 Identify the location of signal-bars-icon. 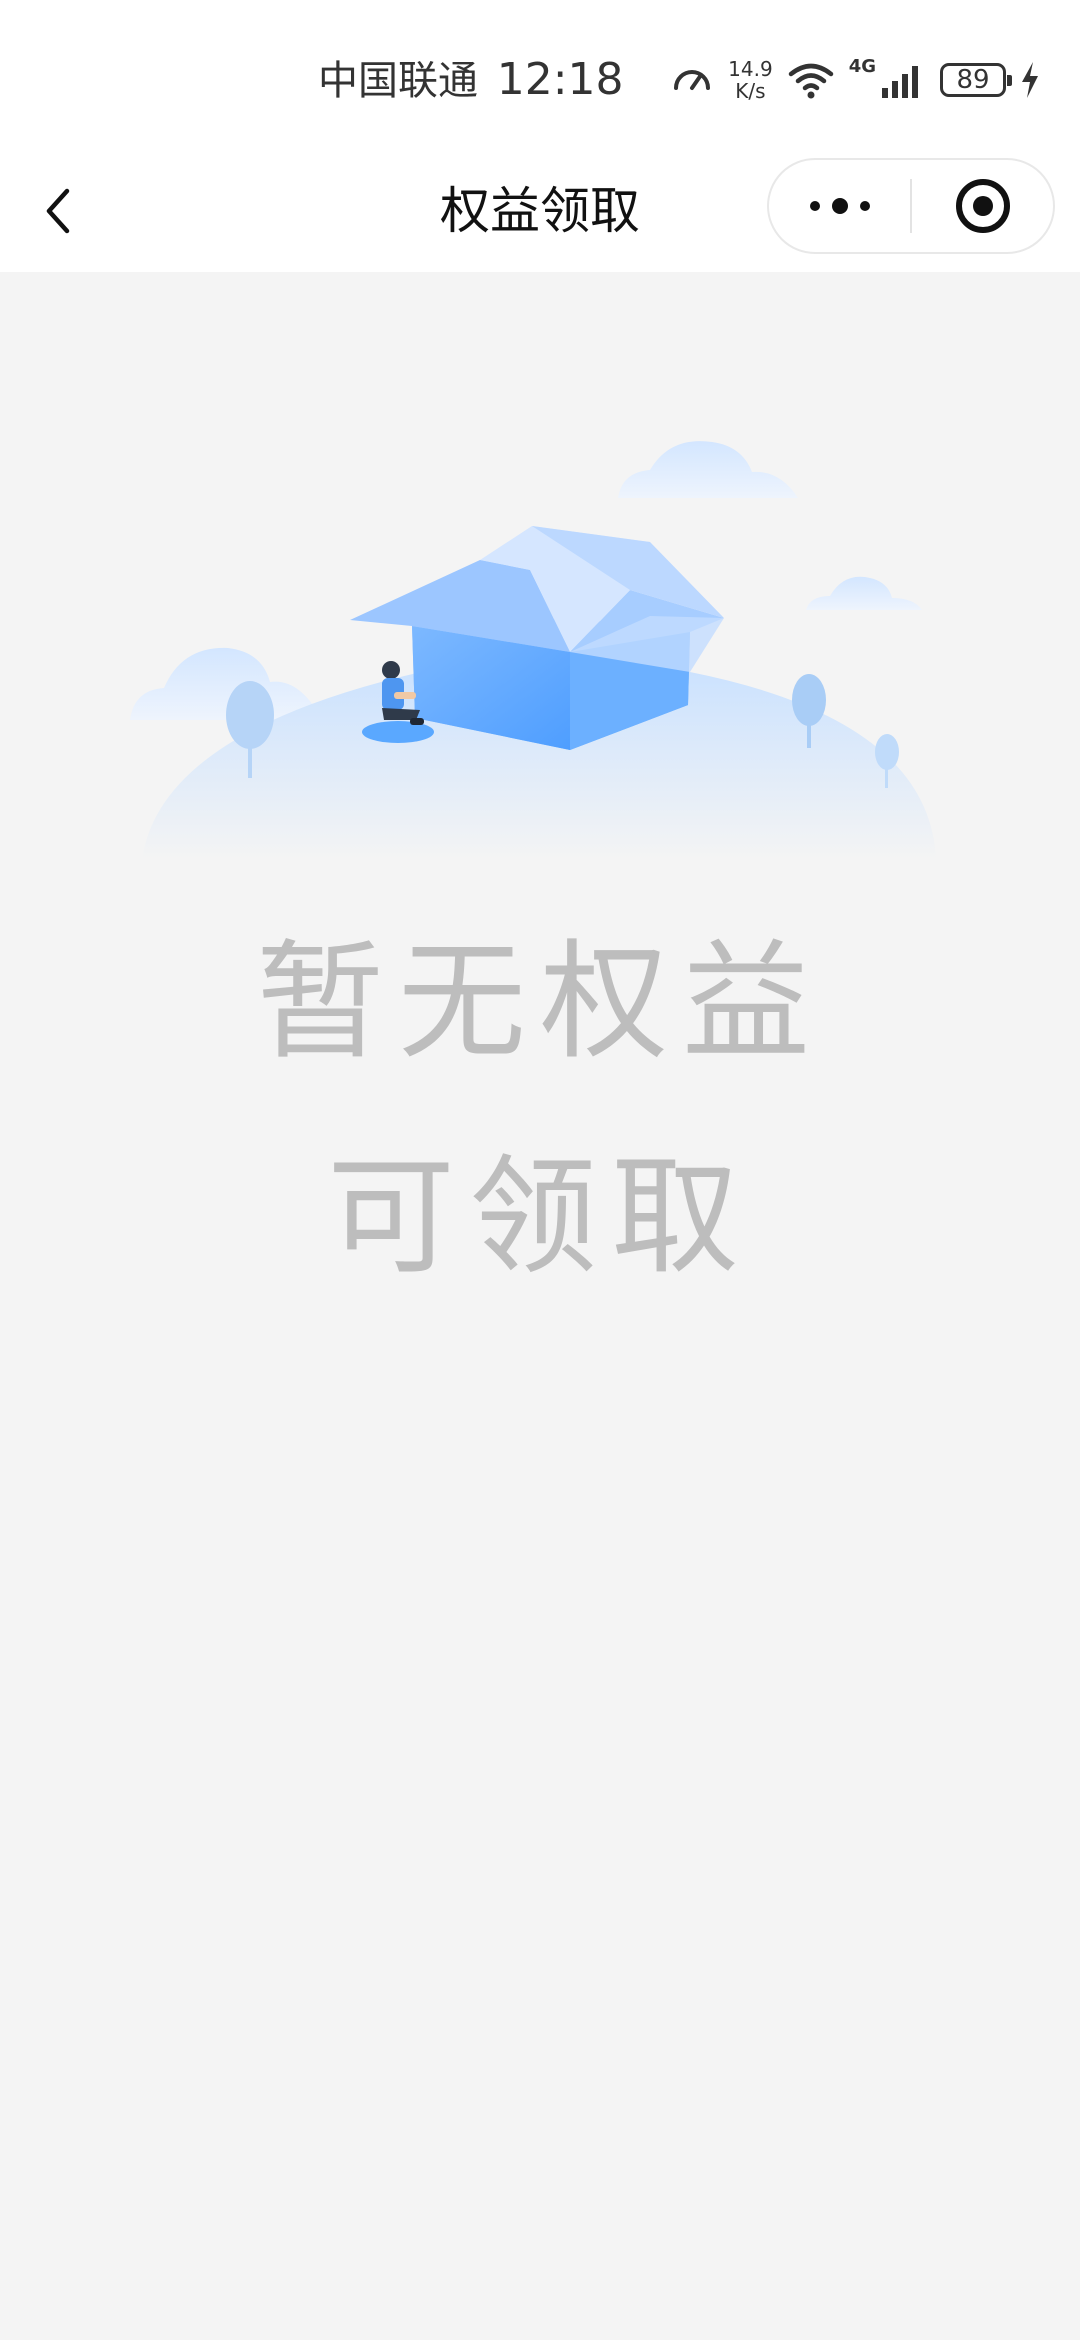
(900, 82).